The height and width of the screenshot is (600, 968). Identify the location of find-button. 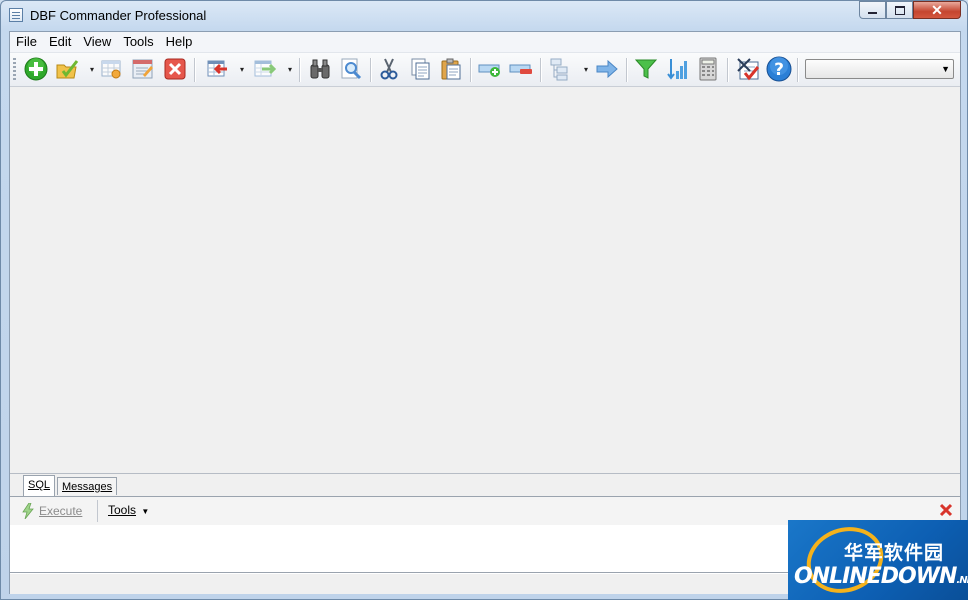
(320, 69).